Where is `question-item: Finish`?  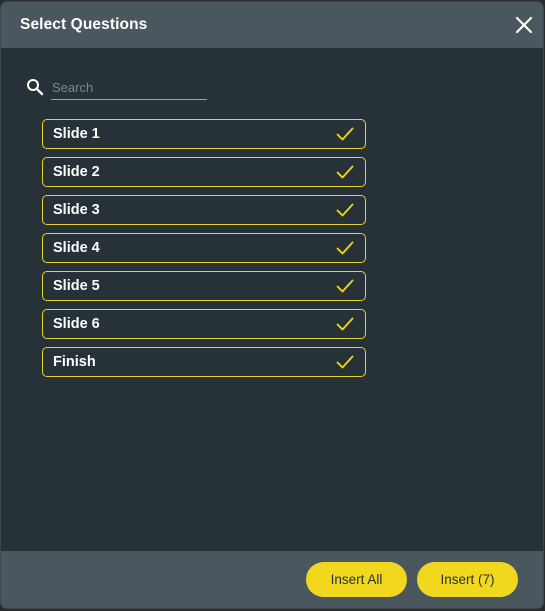
question-item: Finish is located at coordinates (204, 362).